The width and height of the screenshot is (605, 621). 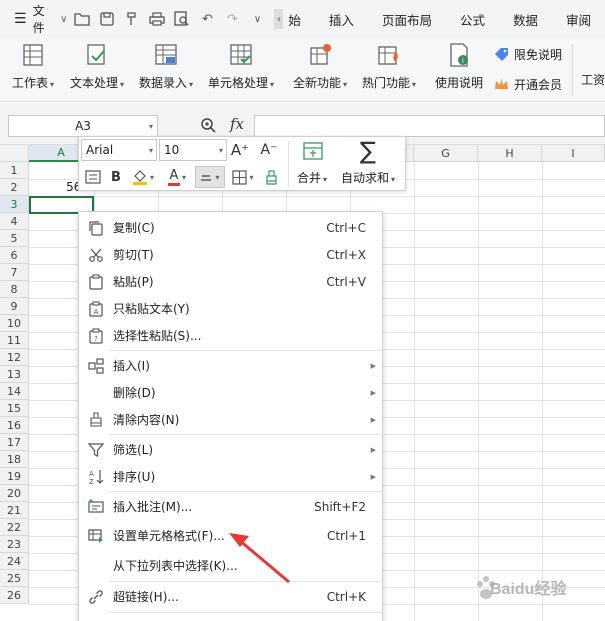 What do you see at coordinates (429, 126) in the screenshot?
I see `formula-input` at bounding box center [429, 126].